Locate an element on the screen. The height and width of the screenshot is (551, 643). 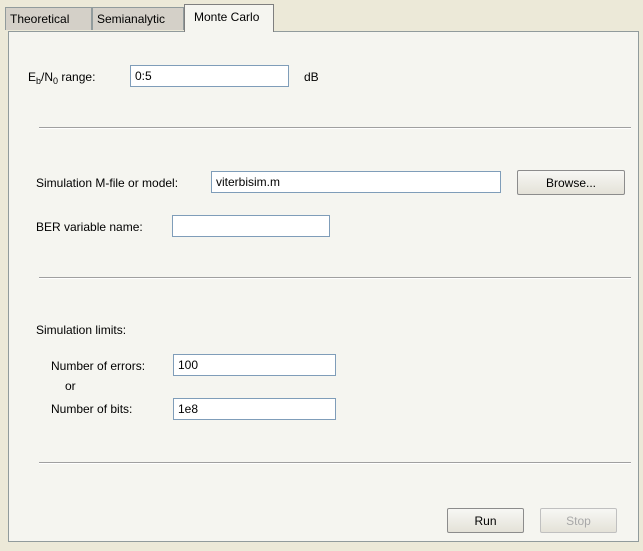
or-label: or is located at coordinates (70, 386).